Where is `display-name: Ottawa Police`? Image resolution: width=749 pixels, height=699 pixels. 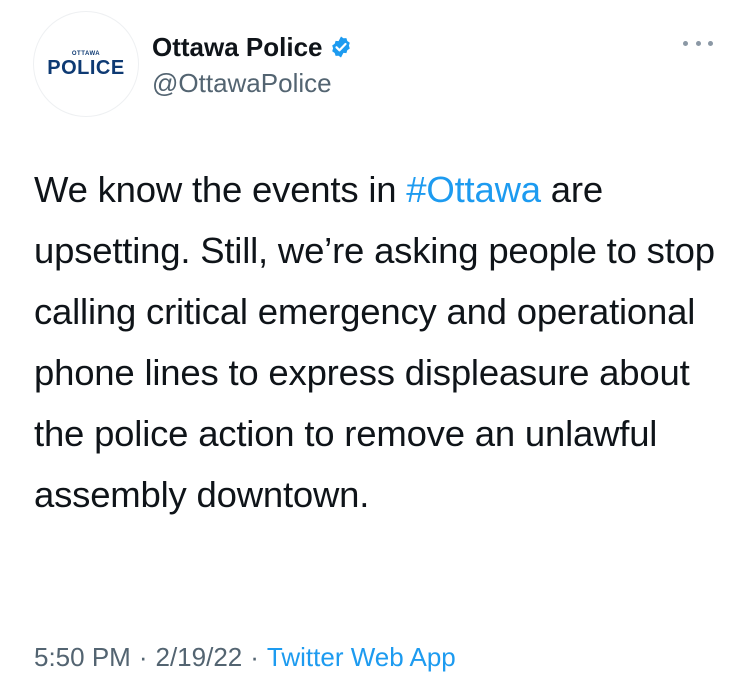
display-name: Ottawa Police is located at coordinates (237, 47).